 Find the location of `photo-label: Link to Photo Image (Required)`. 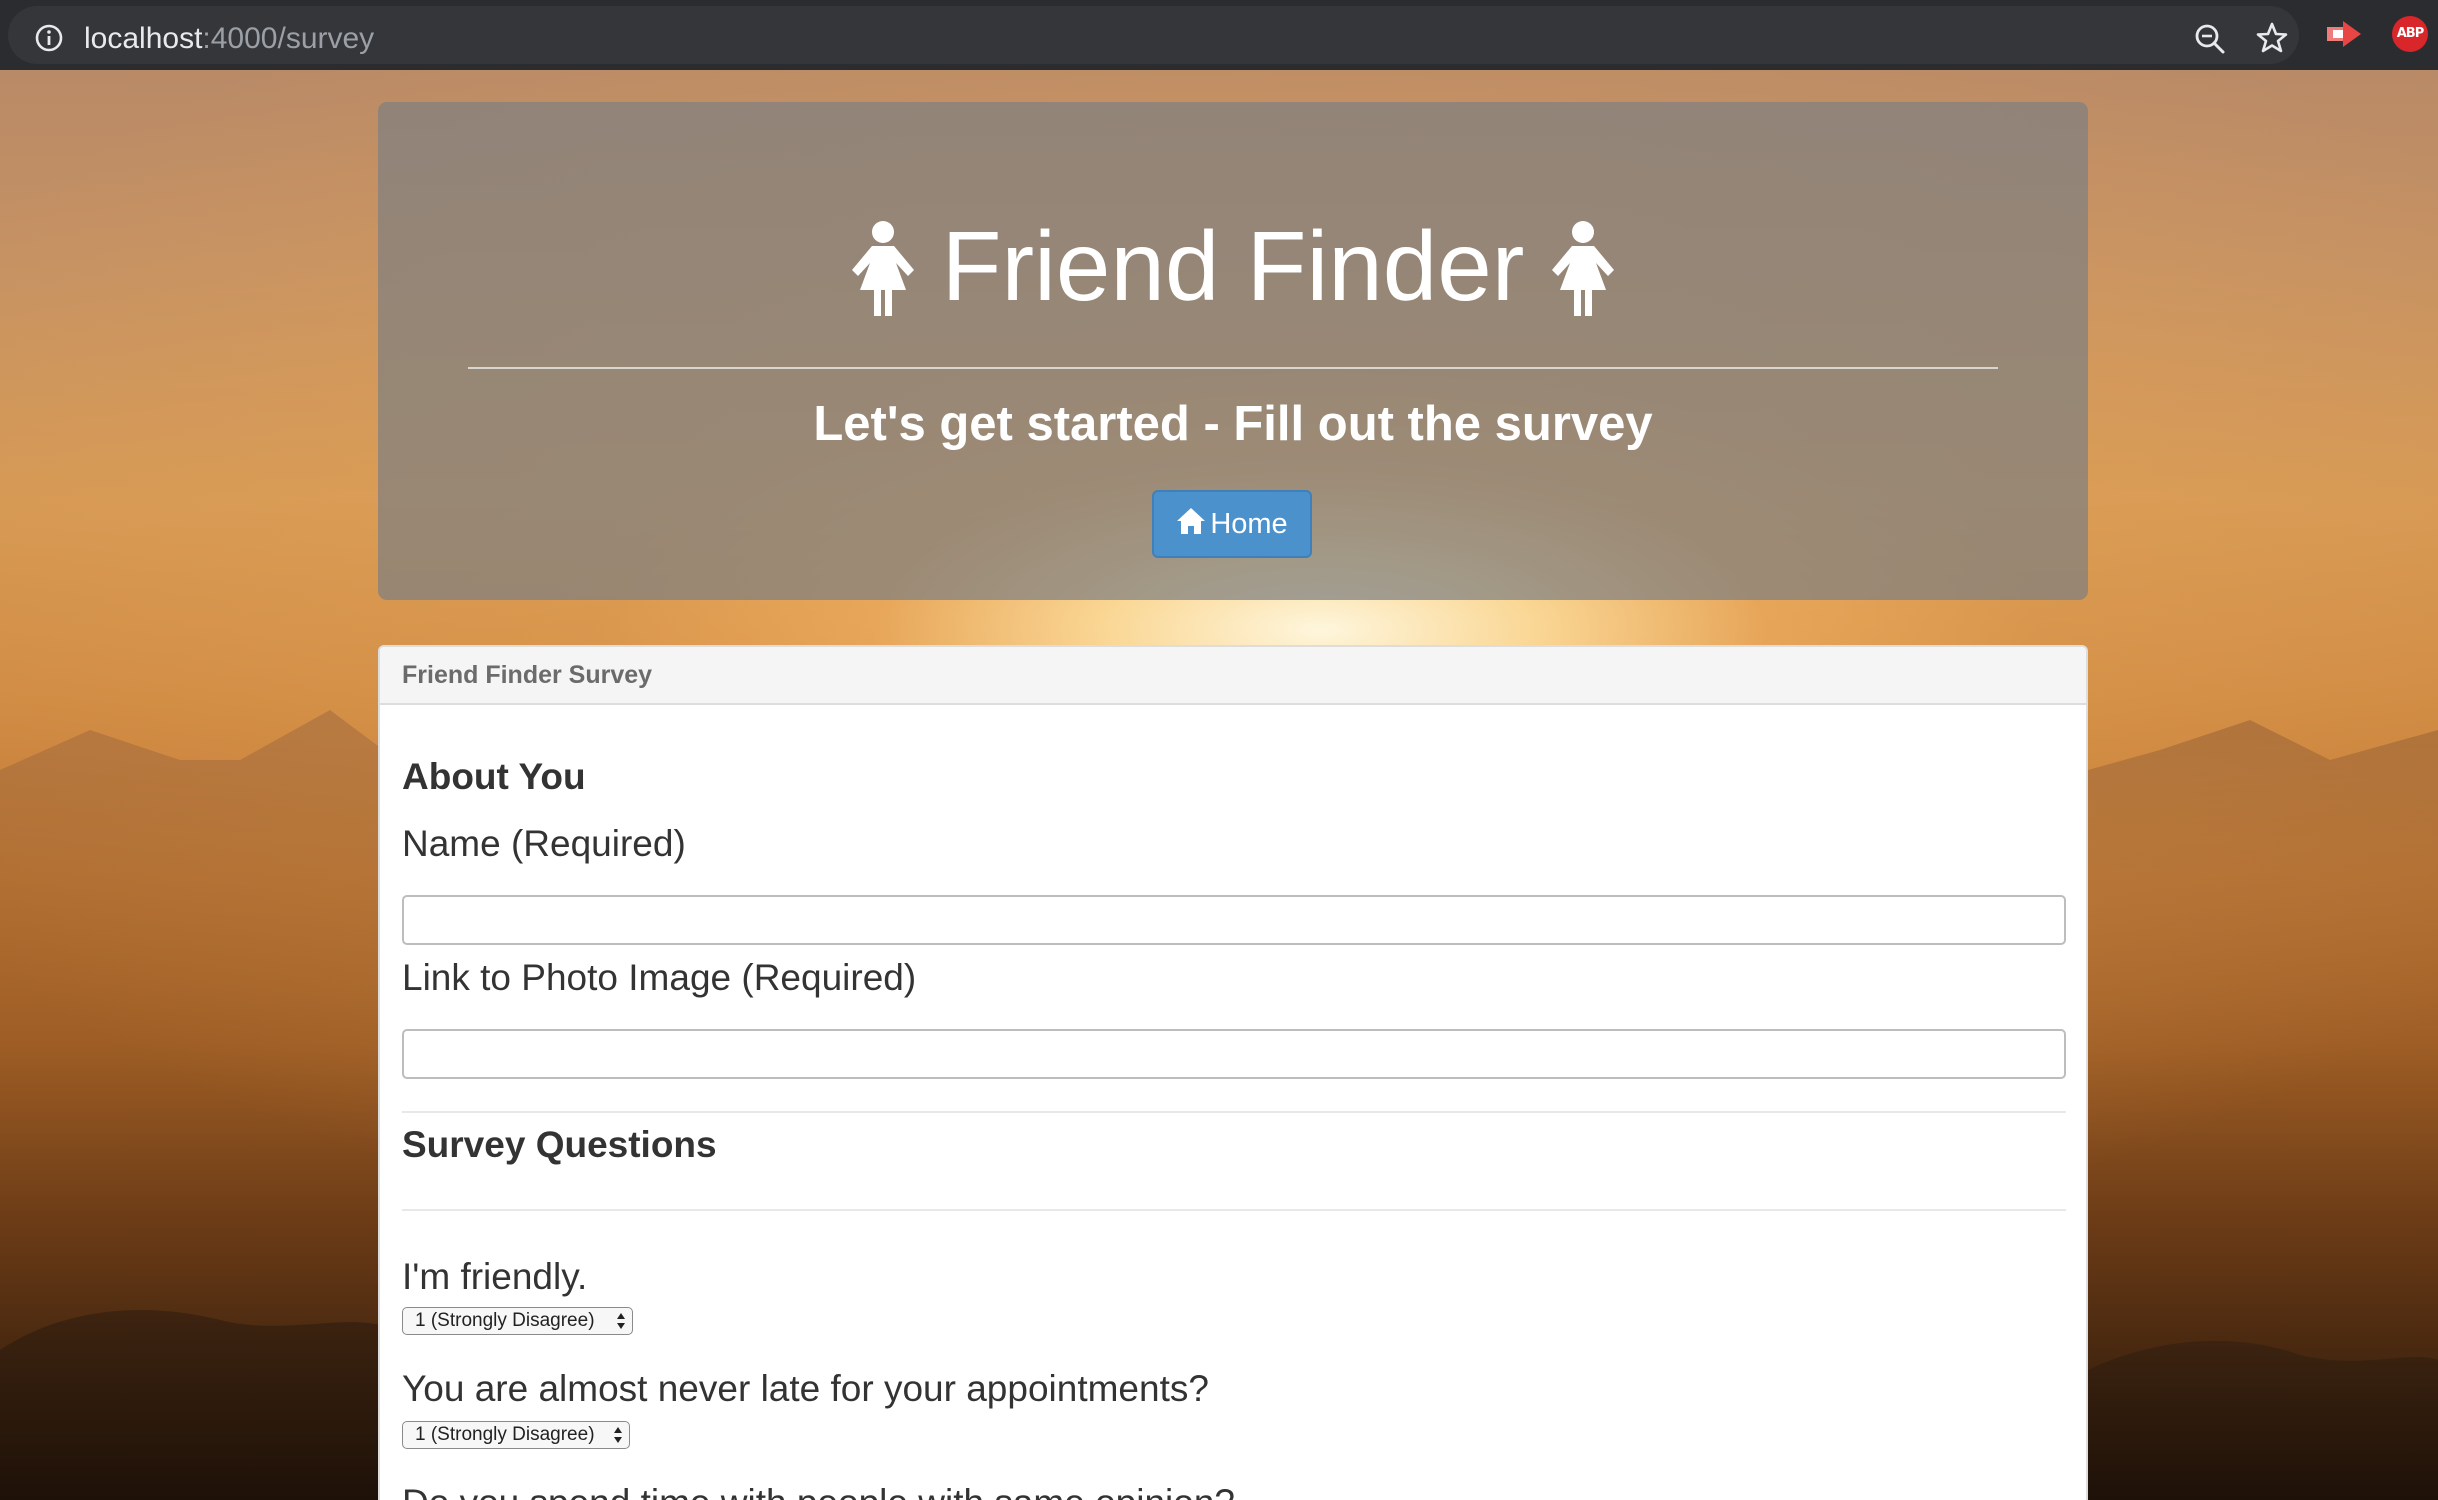

photo-label: Link to Photo Image (Required) is located at coordinates (659, 977).